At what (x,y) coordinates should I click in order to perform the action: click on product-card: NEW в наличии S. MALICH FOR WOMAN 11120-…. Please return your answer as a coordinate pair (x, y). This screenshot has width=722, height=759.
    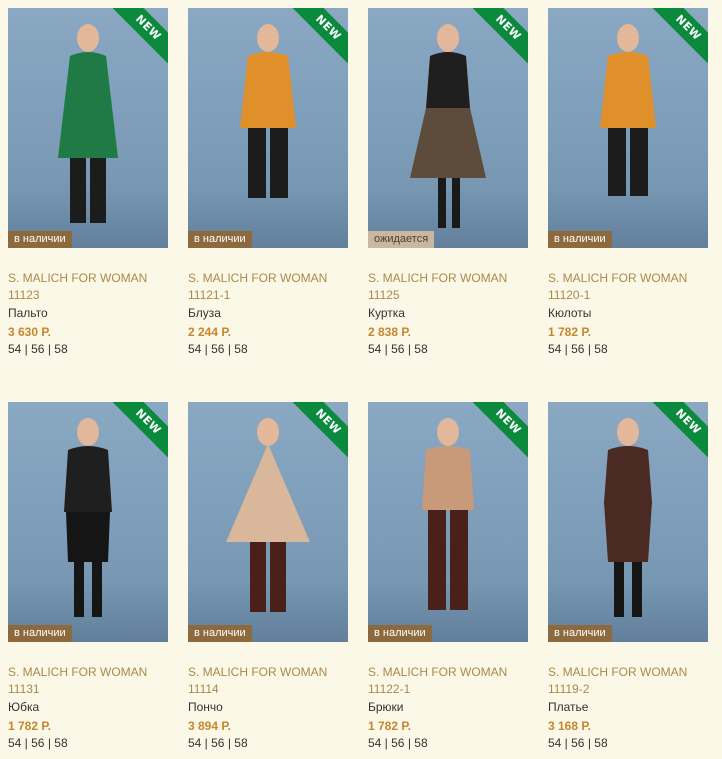
    Looking at the image, I should click on (629, 183).